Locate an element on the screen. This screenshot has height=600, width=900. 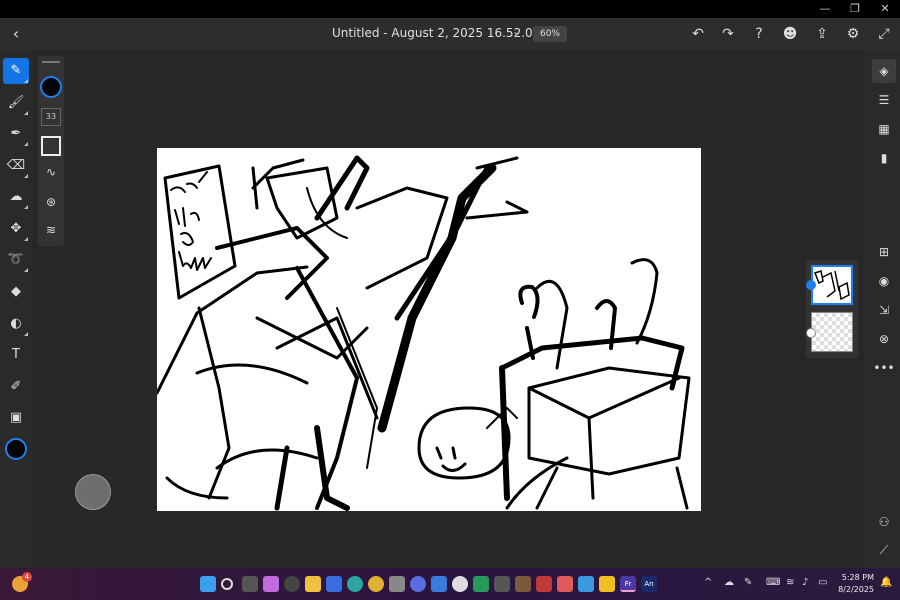
image-tool: ▣ is located at coordinates (16, 418).